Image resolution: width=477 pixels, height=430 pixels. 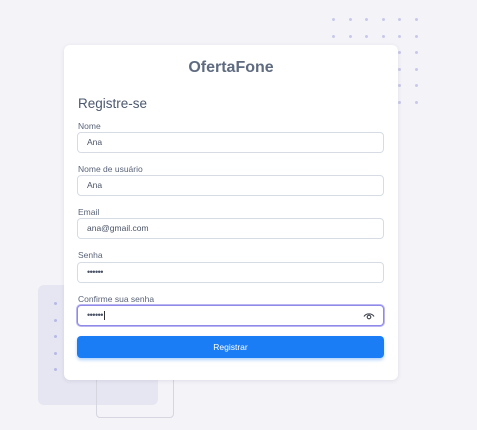 I want to click on form-heading: Registre-se, so click(x=113, y=103).